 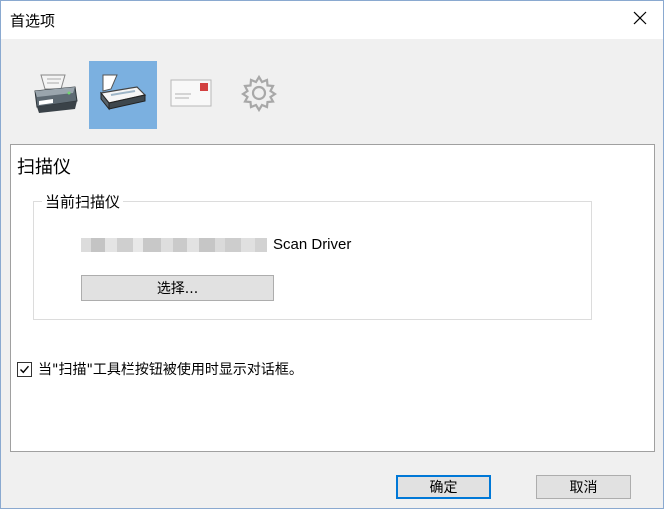 I want to click on current-scanner-name: Scan Driver, so click(x=216, y=244).